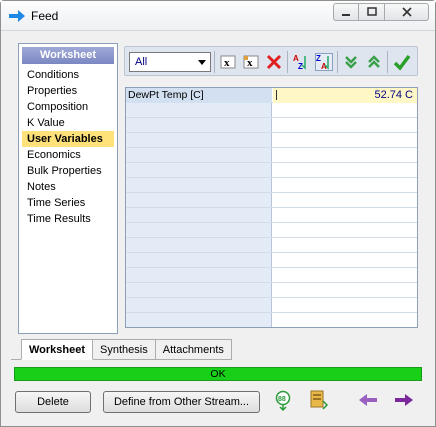 The image size is (436, 427). Describe the element at coordinates (170, 62) in the screenshot. I see `filter-dropdown: All` at that location.